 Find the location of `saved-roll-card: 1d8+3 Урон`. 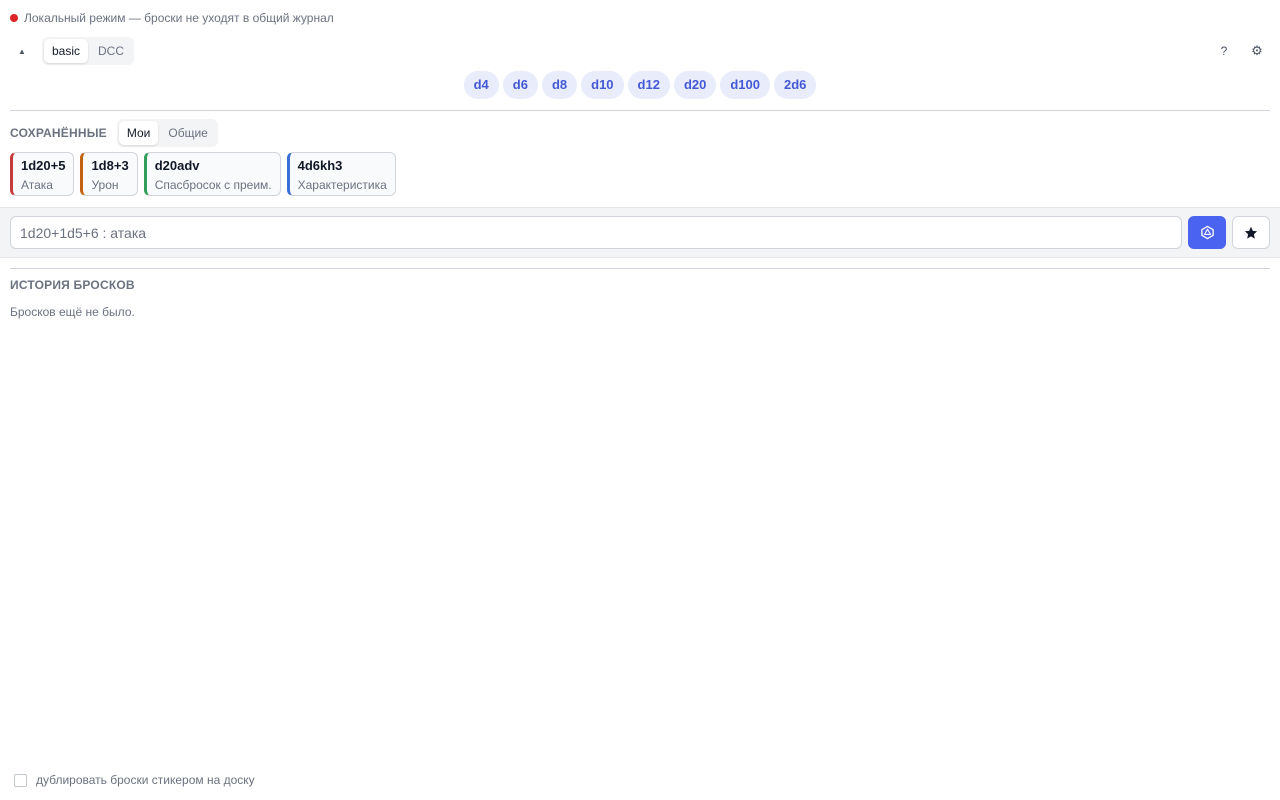

saved-roll-card: 1d8+3 Урон is located at coordinates (109, 174).